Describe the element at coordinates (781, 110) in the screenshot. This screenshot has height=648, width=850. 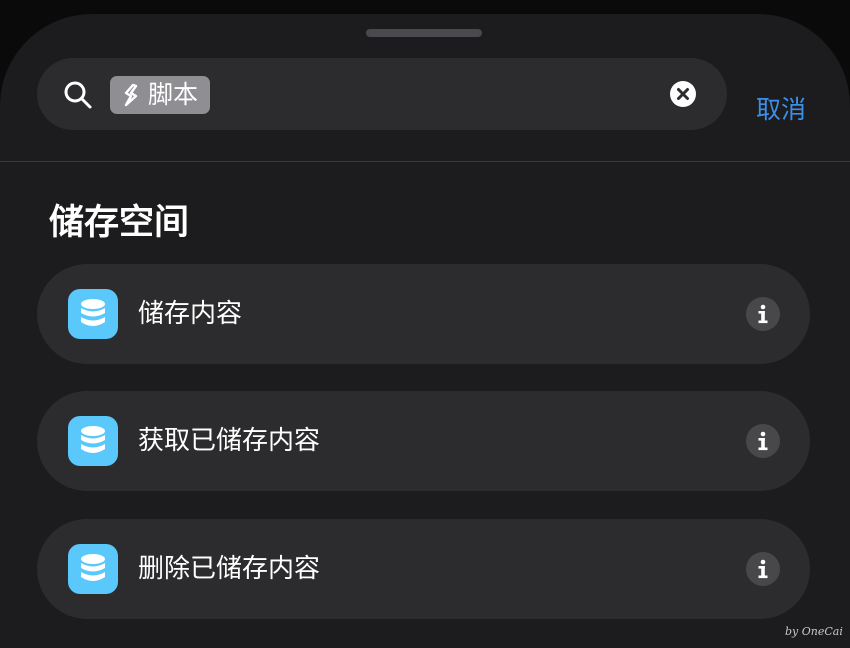
I see `cancel-button: 取消` at that location.